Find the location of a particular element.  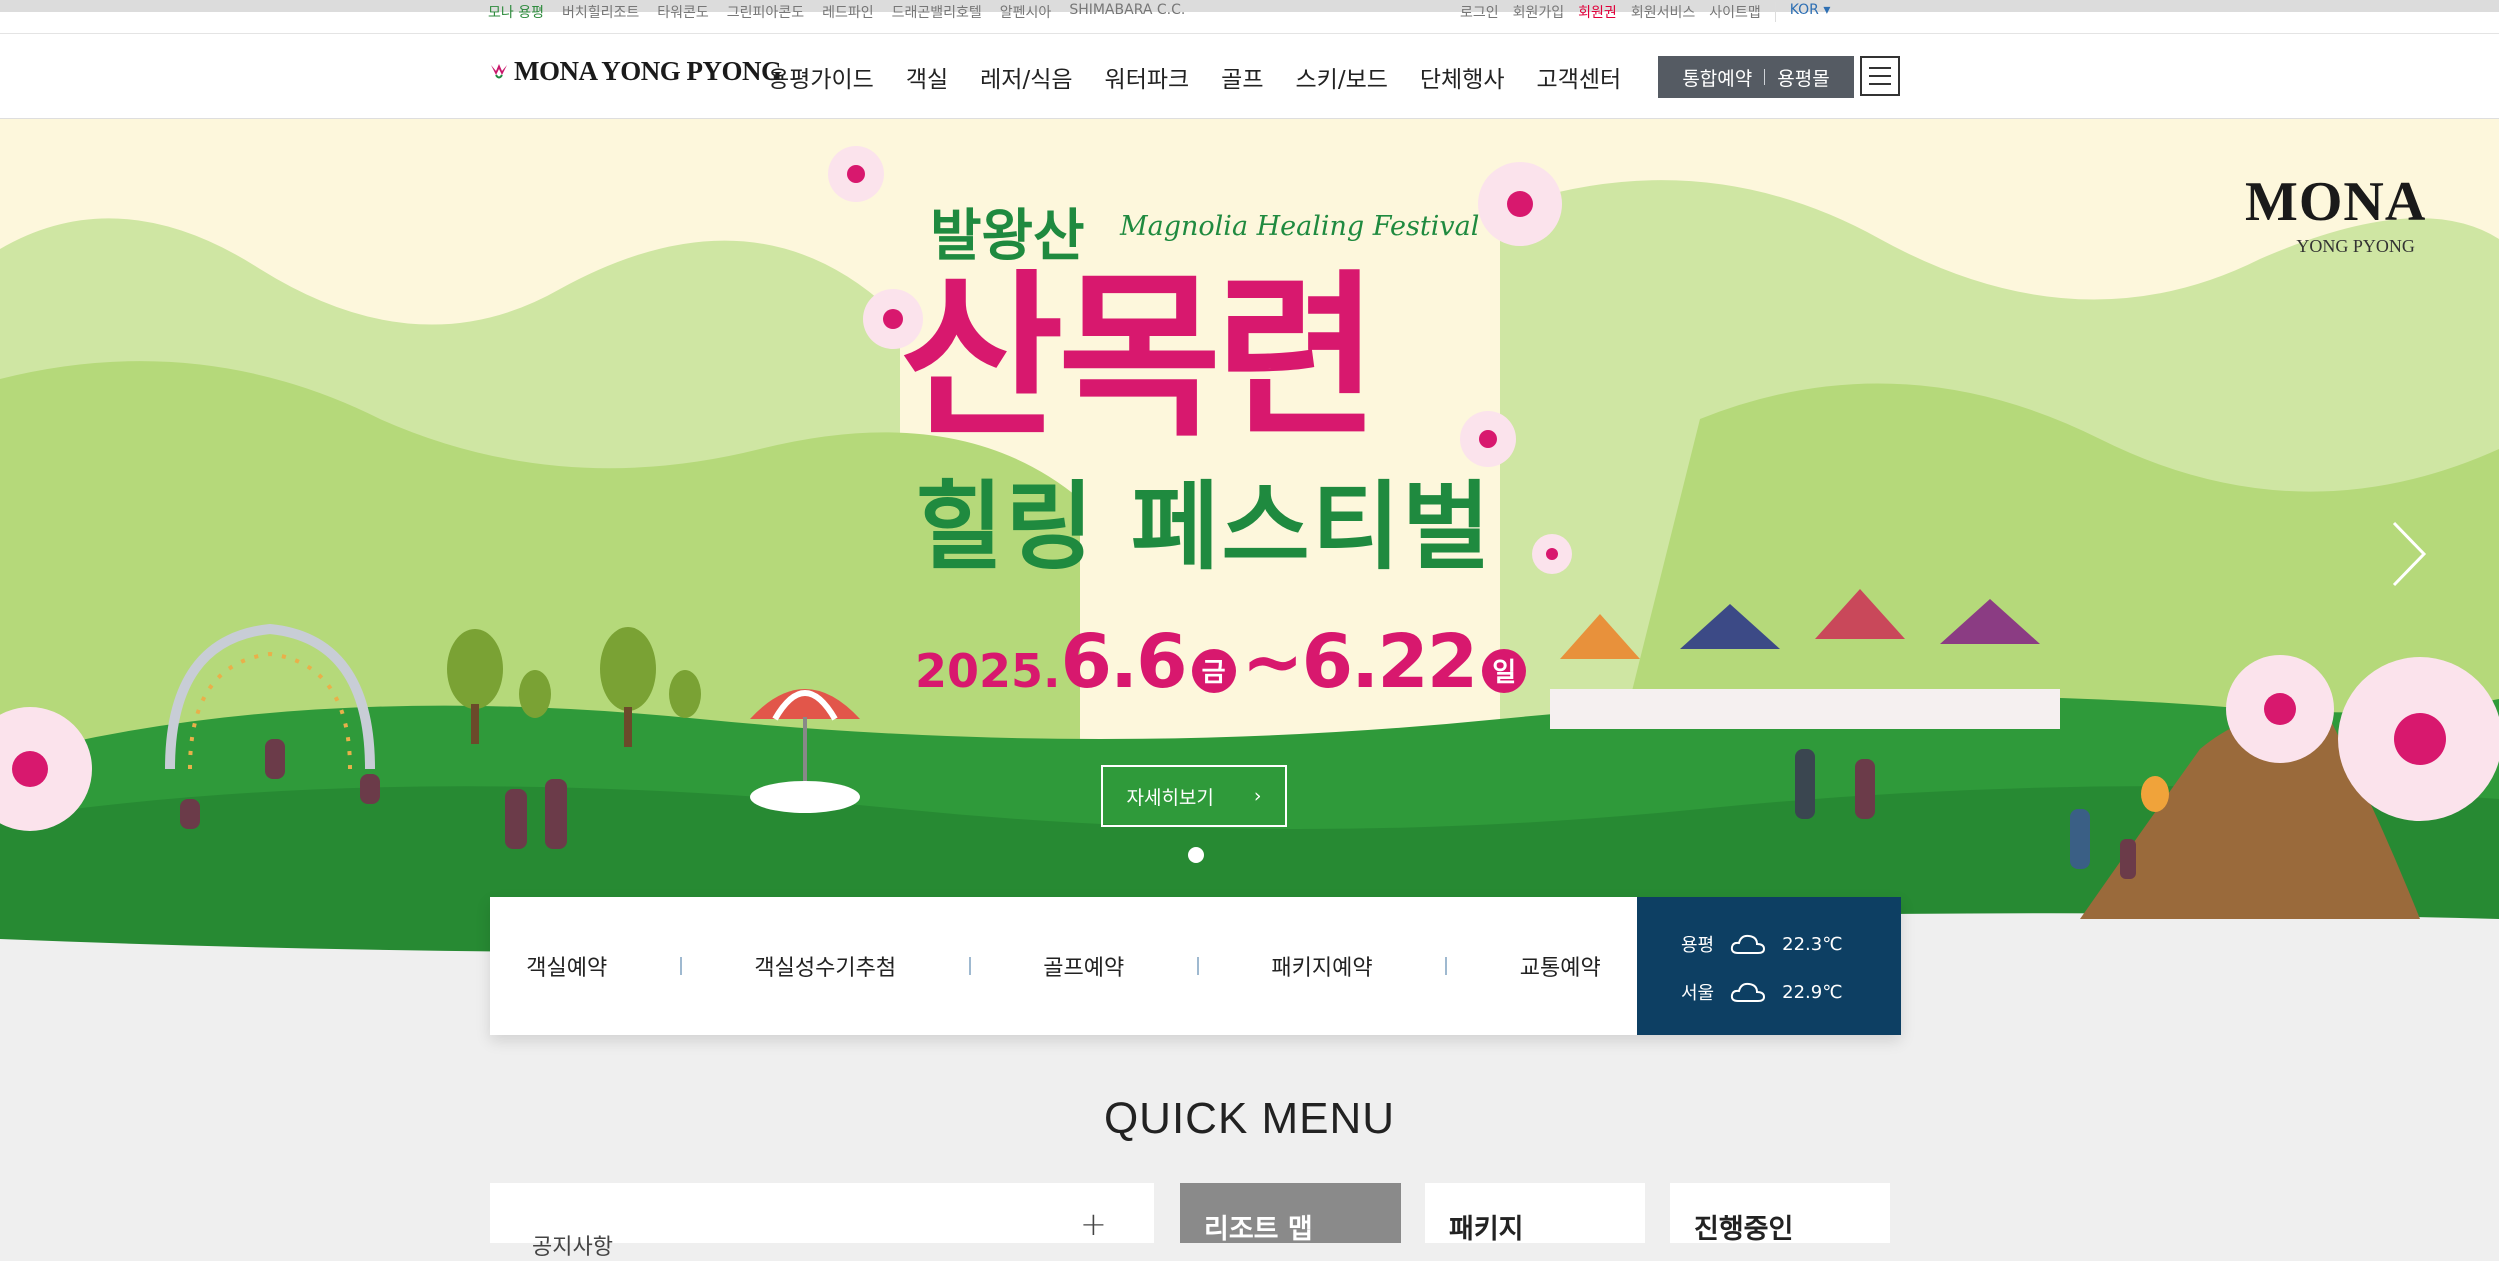

member-links: 로그인 회원가입 회원권 회원서비스 사이트맵 KOR ▾ is located at coordinates (1645, 12).